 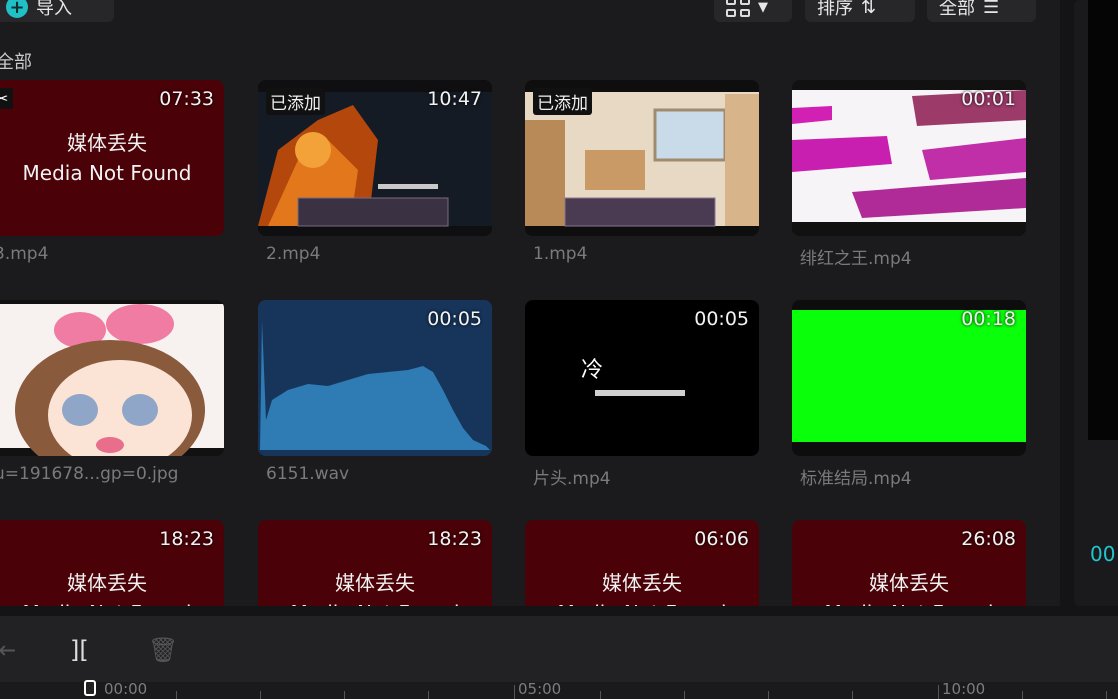 I want to click on ruler-label: 05:00, so click(x=540, y=689).